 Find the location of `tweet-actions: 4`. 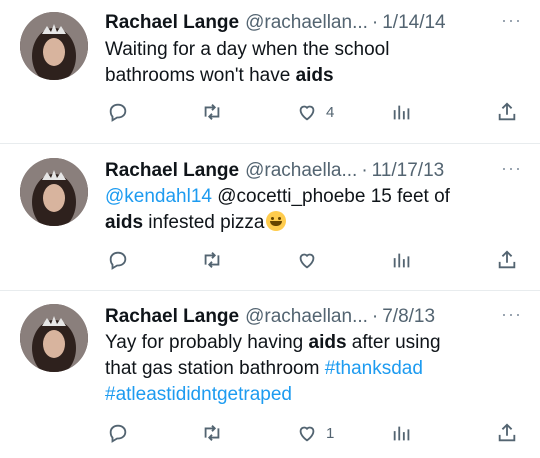

tweet-actions: 4 is located at coordinates (270, 113).